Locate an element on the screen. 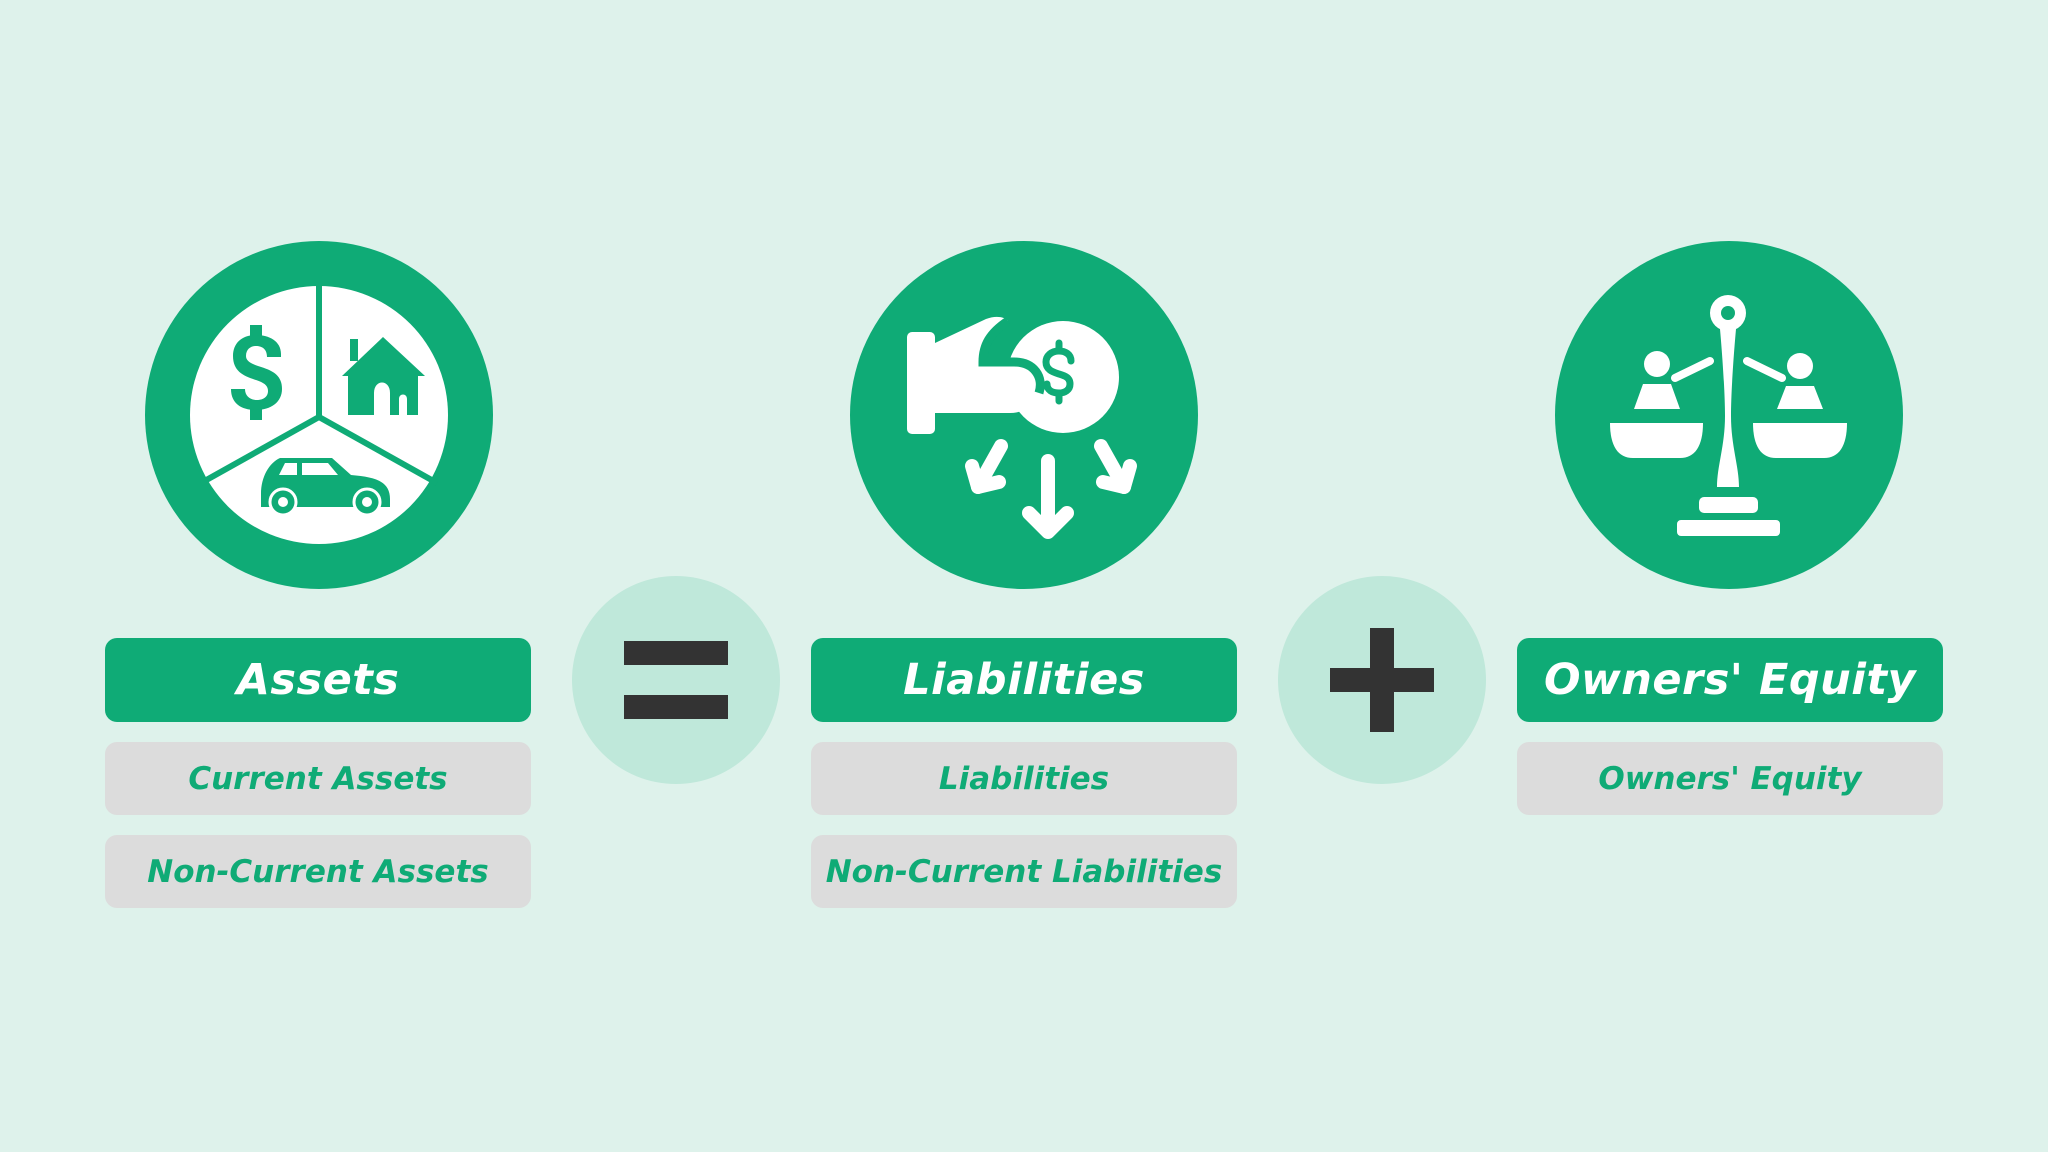  assets-title: Assets is located at coordinates (318, 680).